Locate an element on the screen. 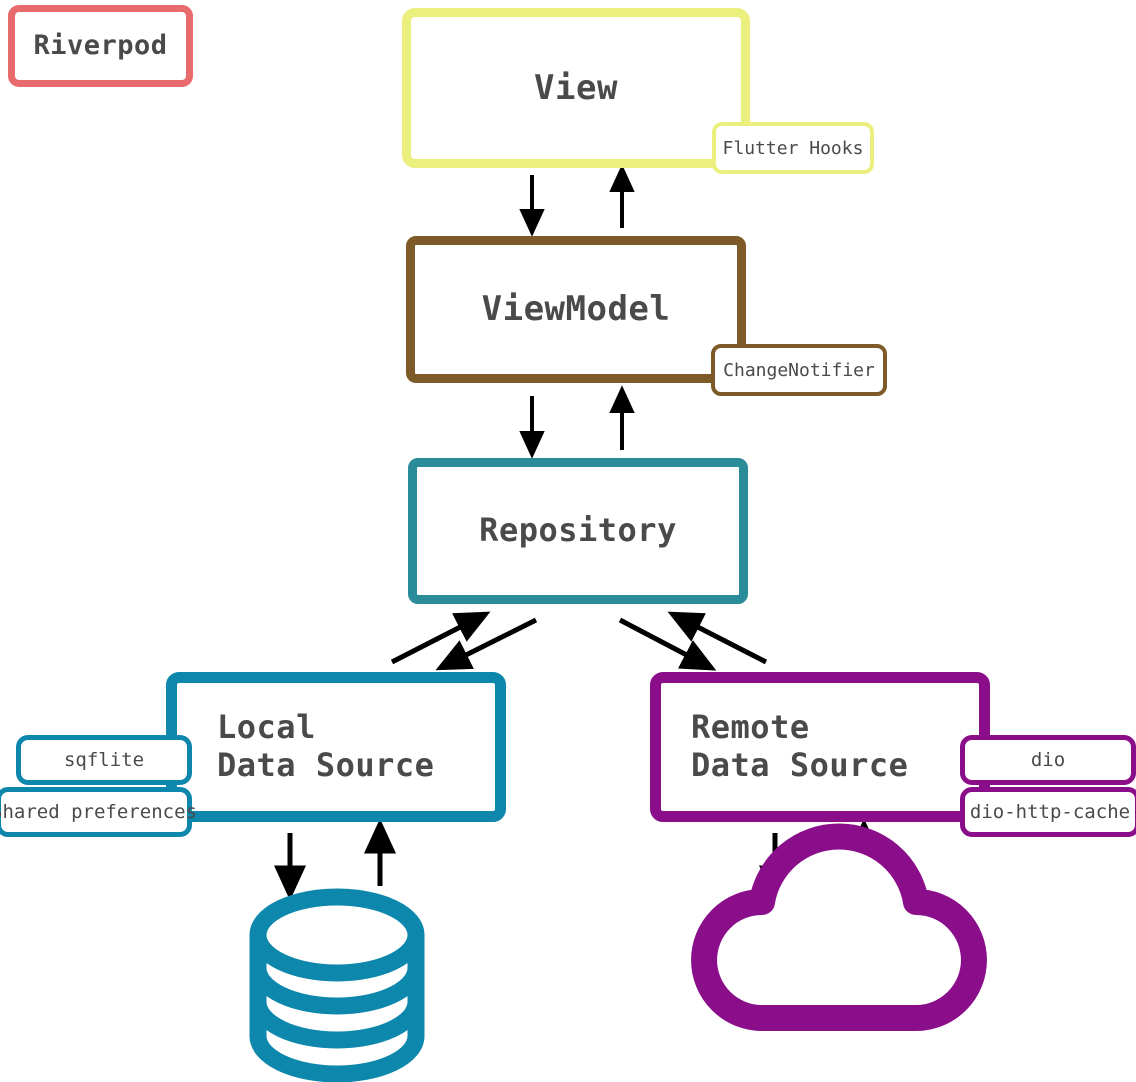  badge-dio-label: dio is located at coordinates (1048, 760).